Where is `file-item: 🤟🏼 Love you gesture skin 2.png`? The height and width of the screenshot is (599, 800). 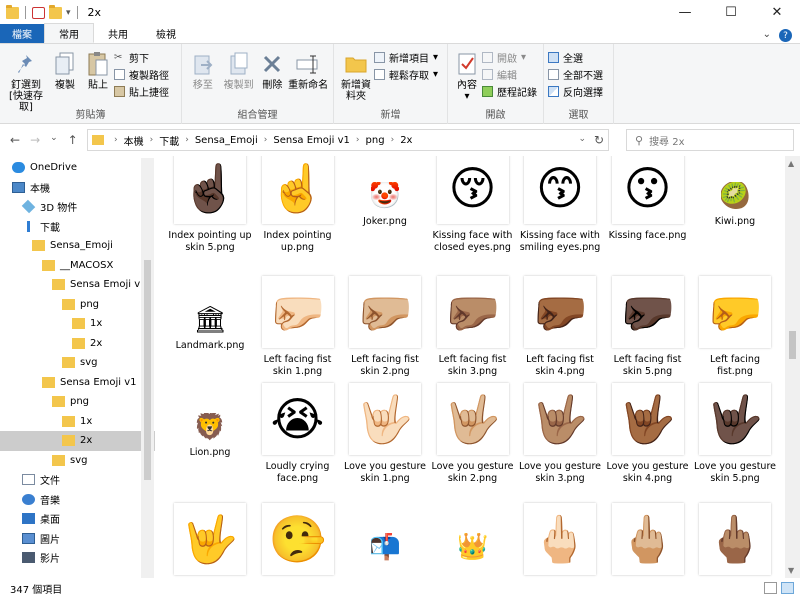 file-item: 🤟🏼 Love you gesture skin 2.png is located at coordinates (473, 434).